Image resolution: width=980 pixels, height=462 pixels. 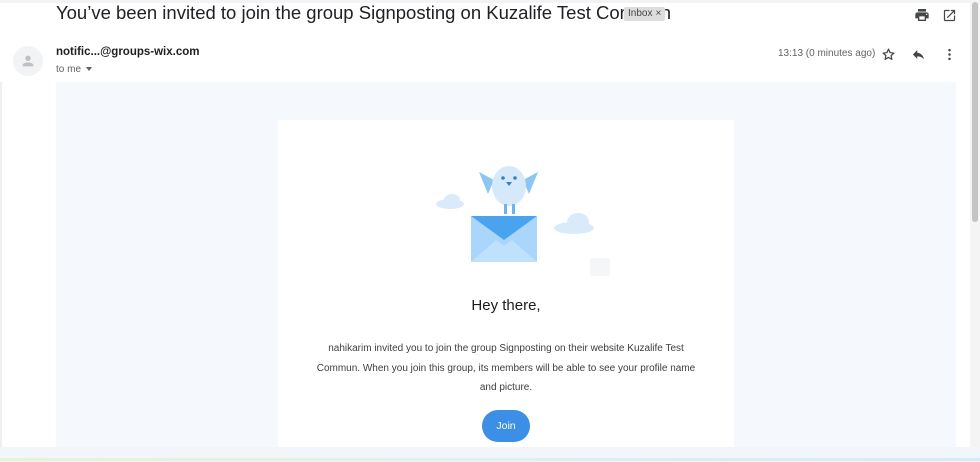 What do you see at coordinates (506, 387) in the screenshot?
I see `message-line: and picture.` at bounding box center [506, 387].